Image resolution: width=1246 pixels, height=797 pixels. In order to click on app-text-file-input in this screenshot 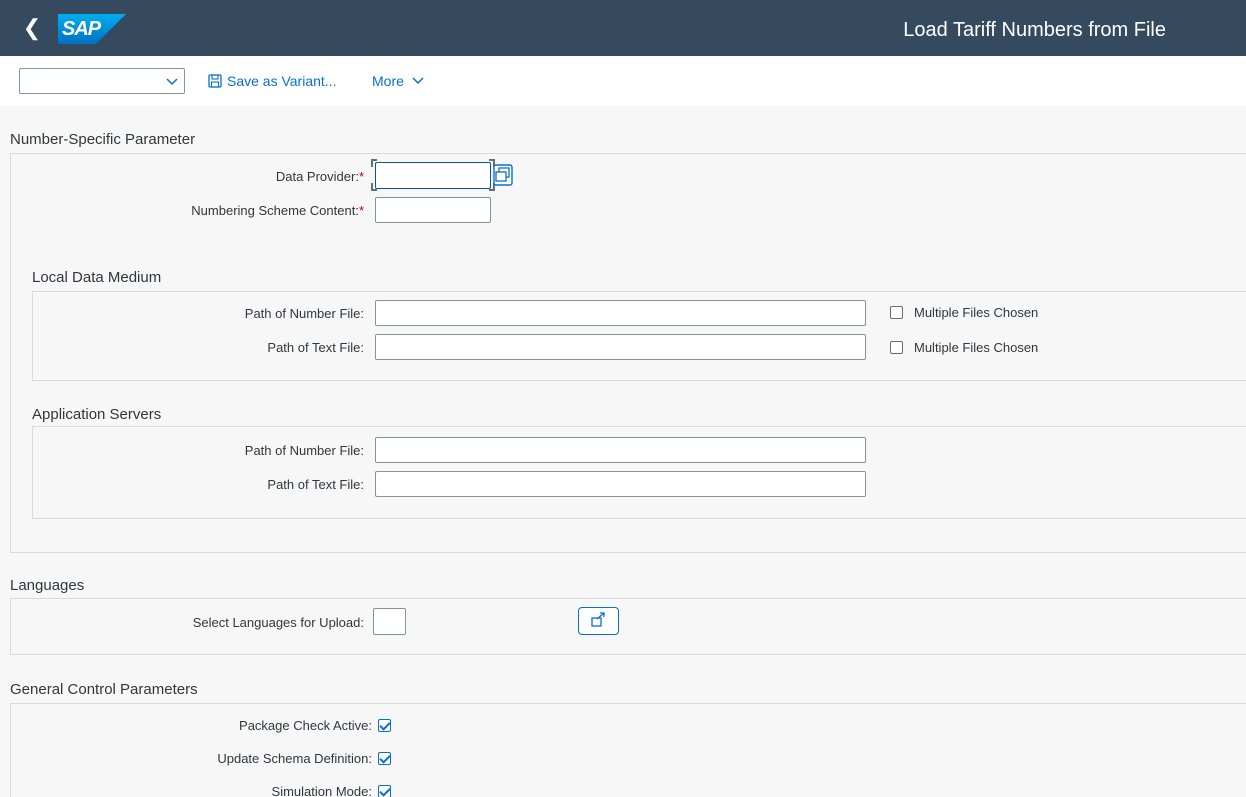, I will do `click(620, 484)`.